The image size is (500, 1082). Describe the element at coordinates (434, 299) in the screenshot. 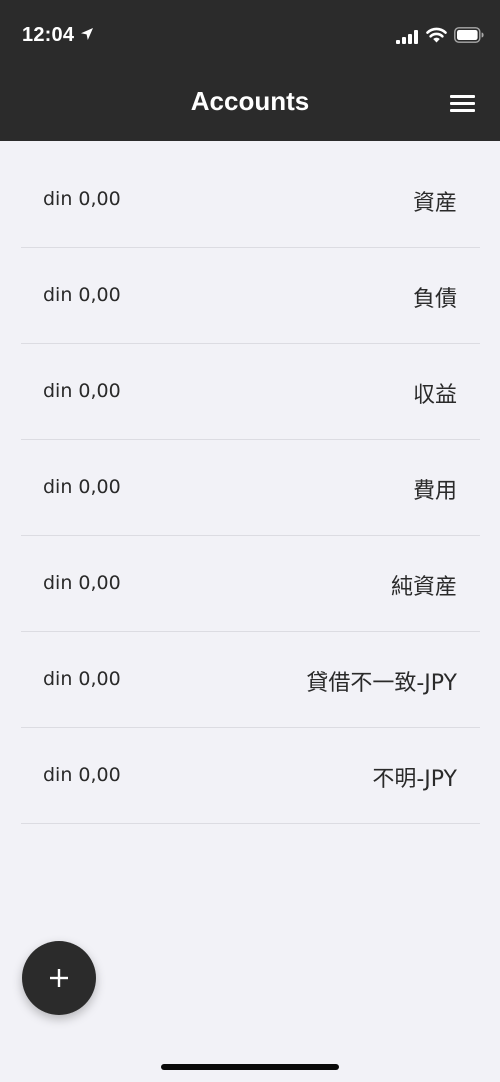

I see `account-name: 負債` at that location.